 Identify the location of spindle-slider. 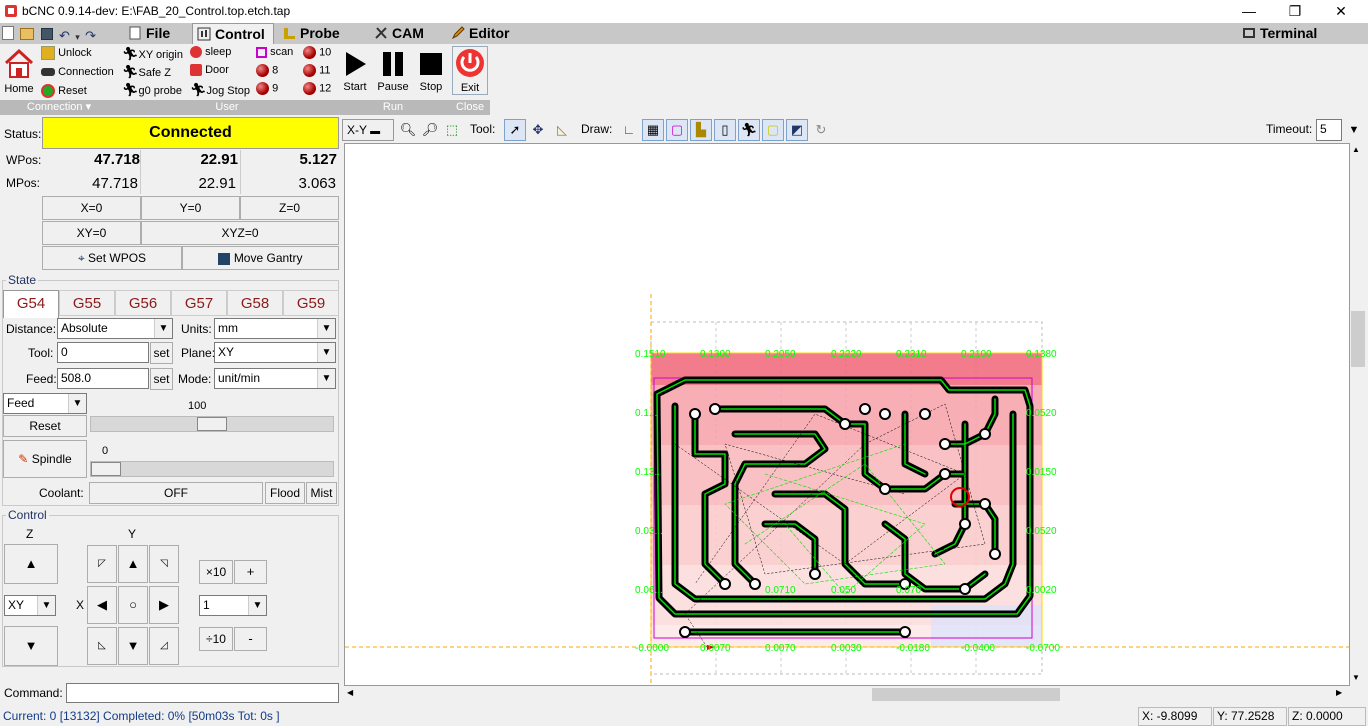
(212, 469).